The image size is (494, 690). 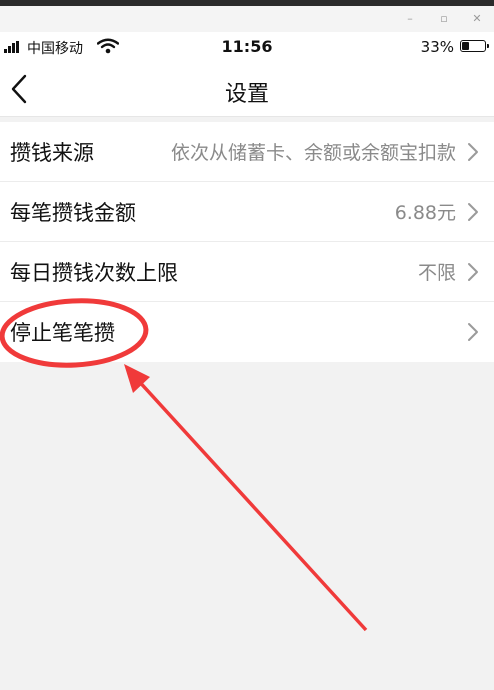 I want to click on setting-label: 停止笔笔攒, so click(x=62, y=333).